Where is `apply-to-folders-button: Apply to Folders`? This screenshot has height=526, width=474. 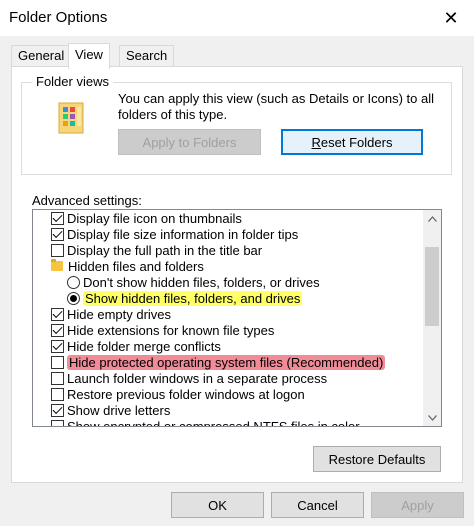 apply-to-folders-button: Apply to Folders is located at coordinates (189, 142).